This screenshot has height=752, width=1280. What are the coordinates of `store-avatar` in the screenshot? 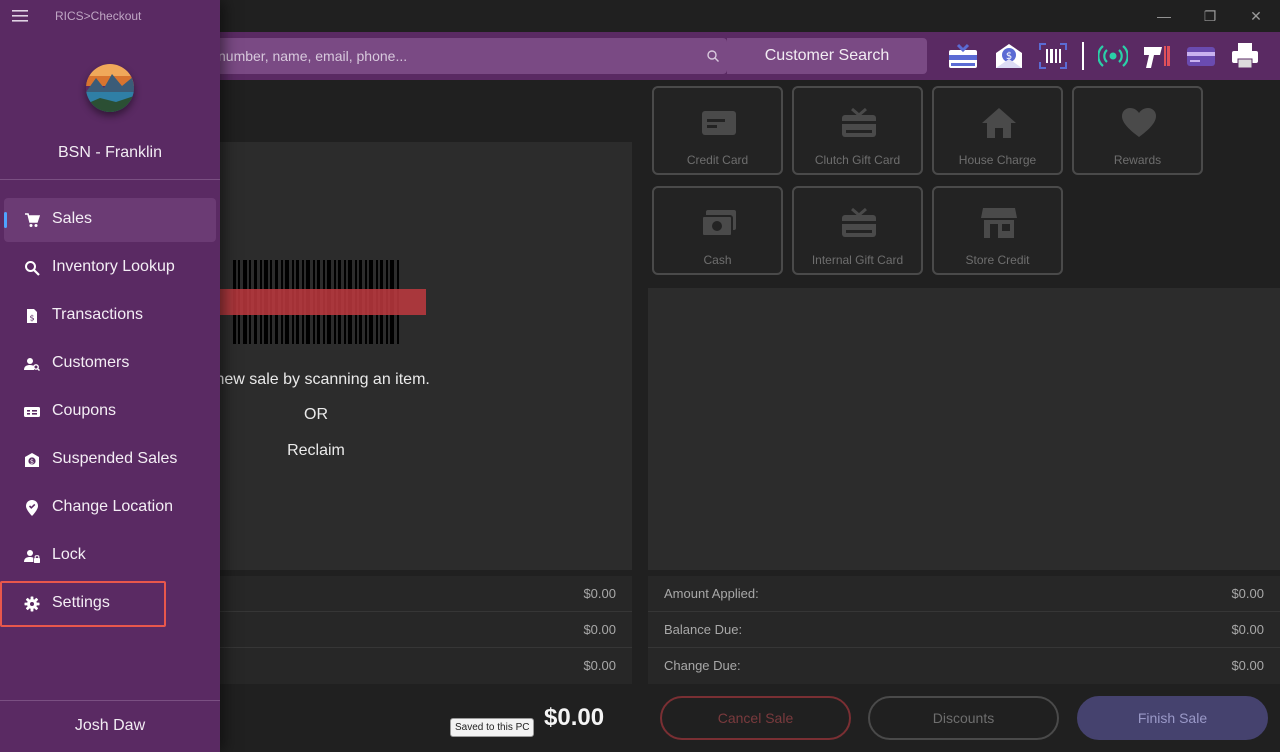 It's located at (110, 88).